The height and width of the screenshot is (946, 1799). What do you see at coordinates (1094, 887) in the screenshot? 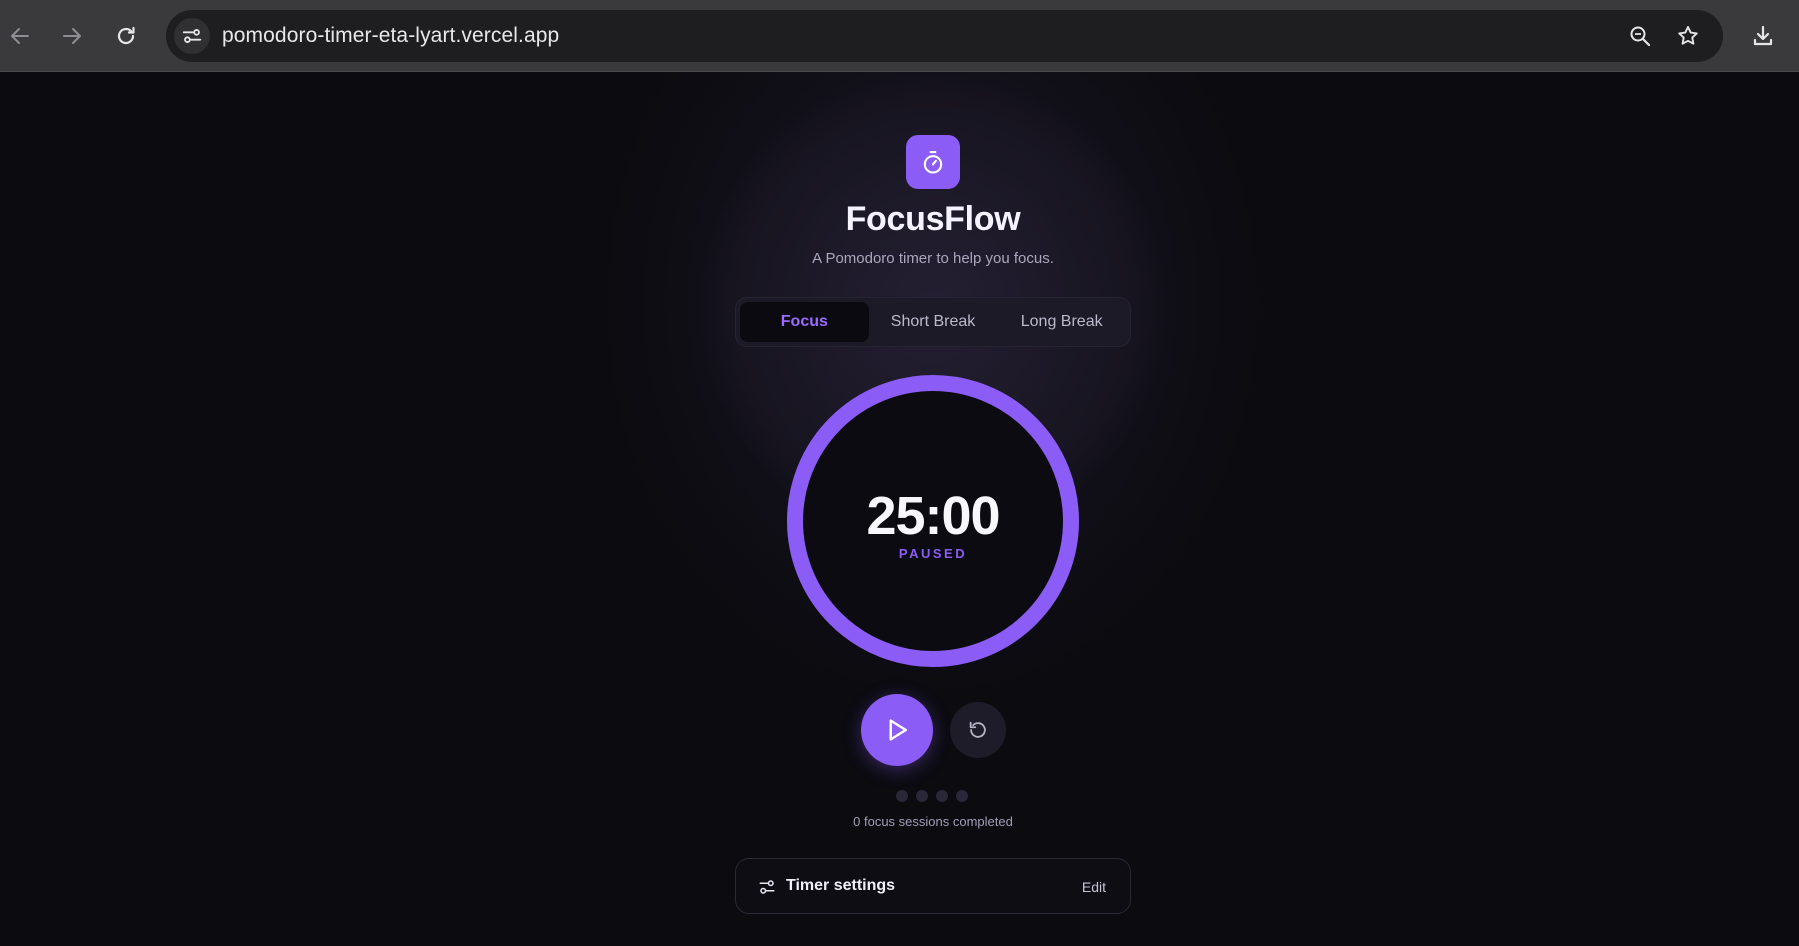
I see `edit-settings-button: Edit` at bounding box center [1094, 887].